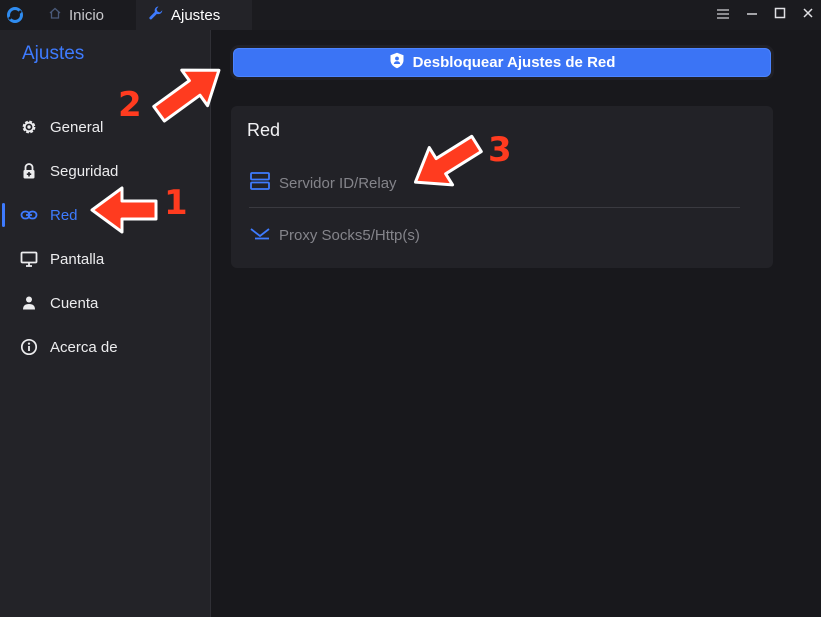  I want to click on annotation-number-1: 1, so click(176, 203).